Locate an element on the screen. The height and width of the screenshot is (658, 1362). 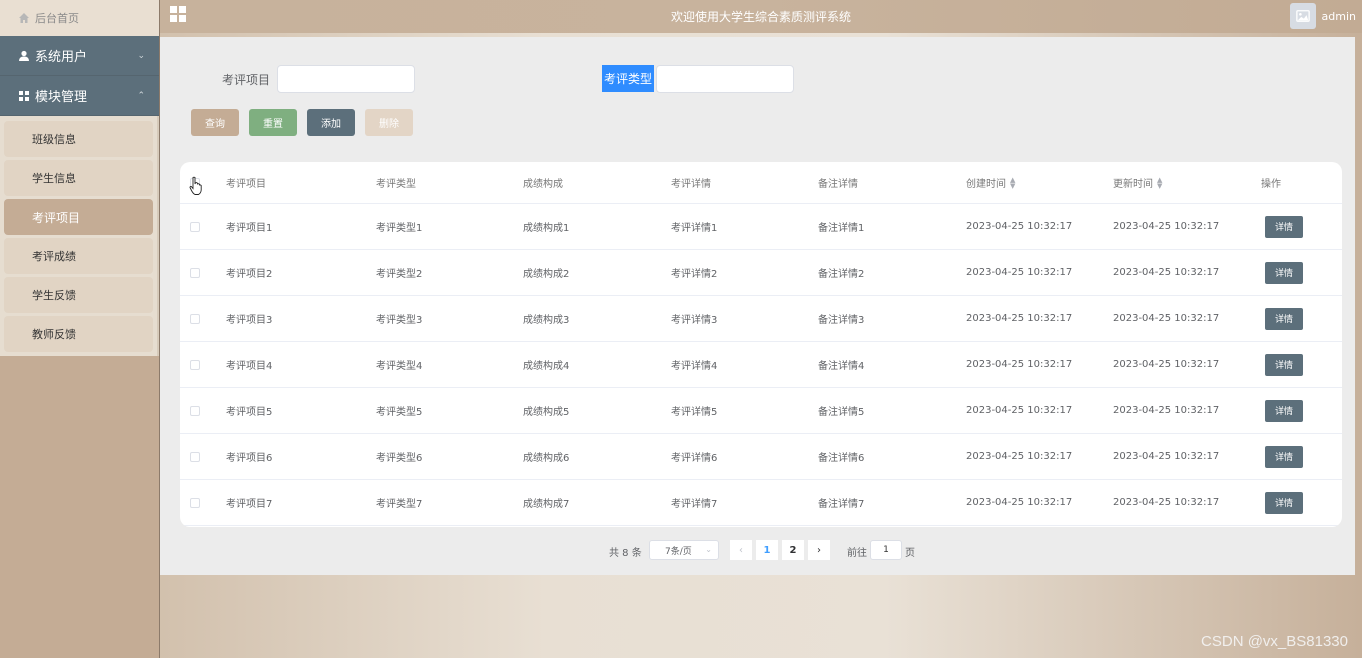
sidebar-item-student-feedback: 学生反馈 is located at coordinates (78, 295).